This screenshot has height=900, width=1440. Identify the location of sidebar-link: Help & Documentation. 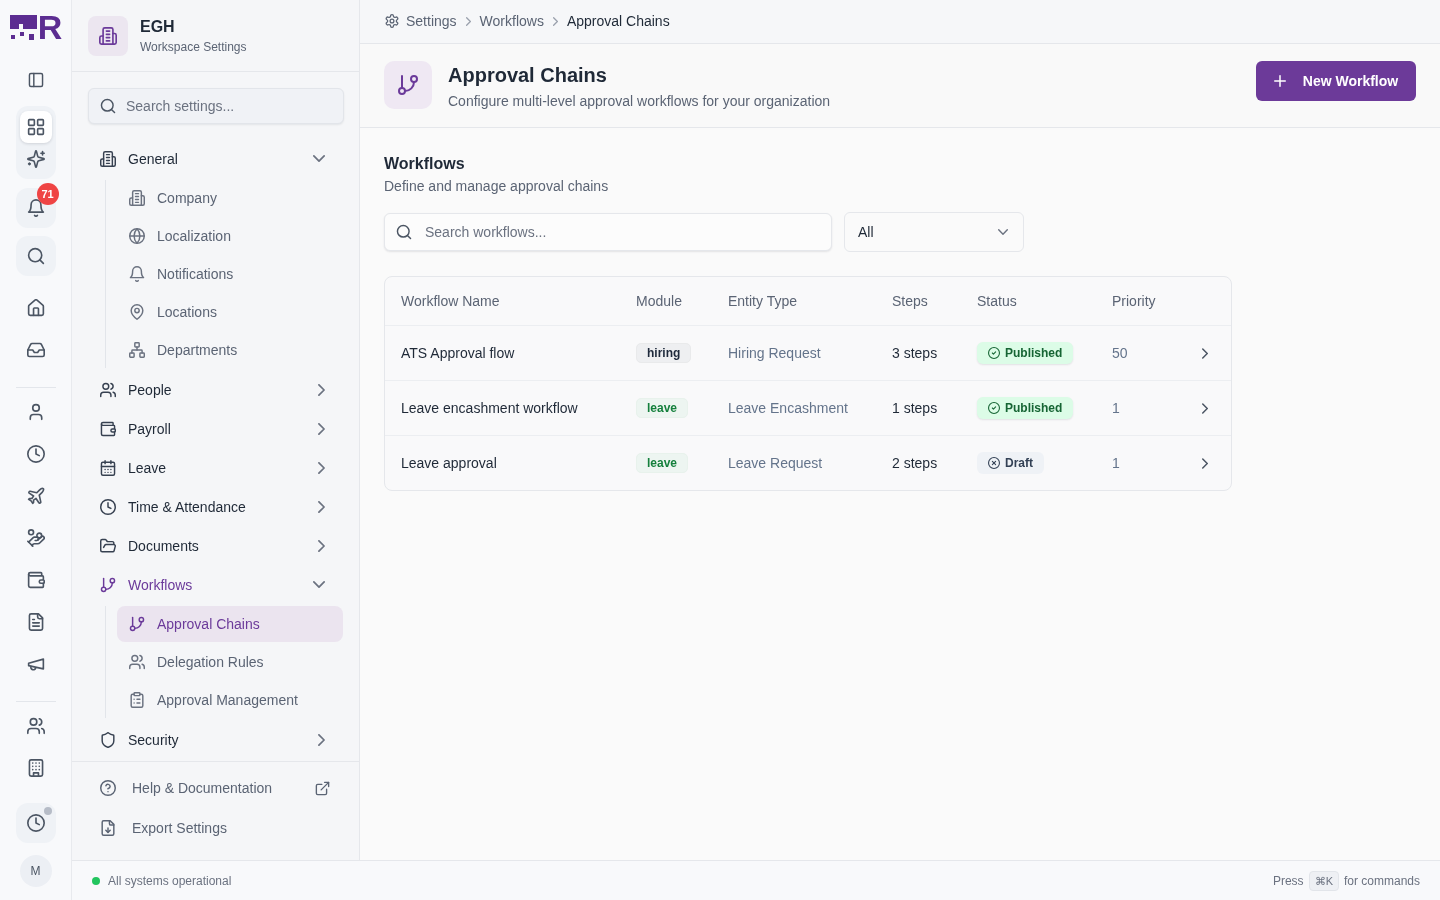
(215, 788).